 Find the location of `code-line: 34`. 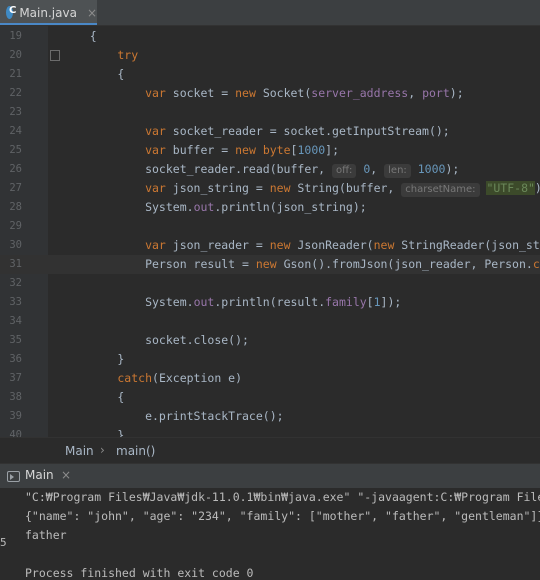

code-line: 34 is located at coordinates (270, 321).